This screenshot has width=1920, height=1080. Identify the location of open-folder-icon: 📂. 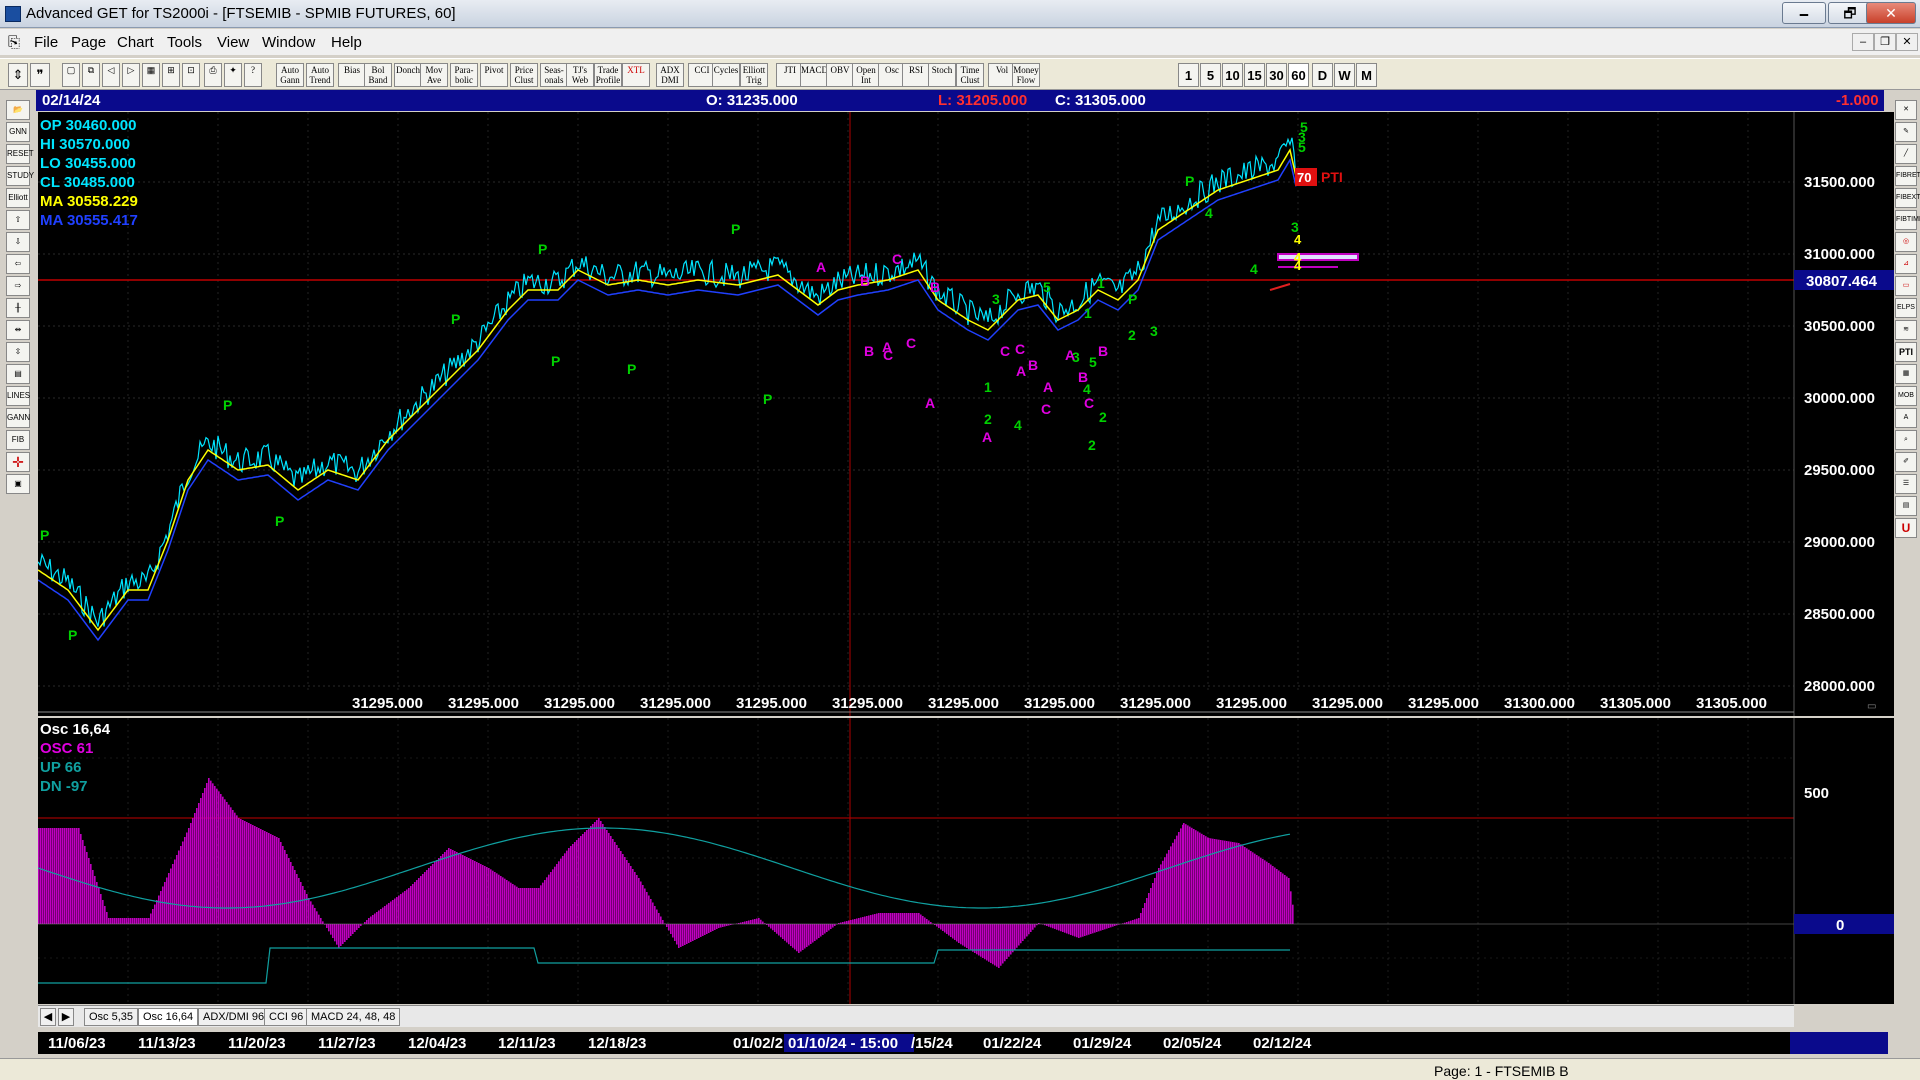
(18, 110).